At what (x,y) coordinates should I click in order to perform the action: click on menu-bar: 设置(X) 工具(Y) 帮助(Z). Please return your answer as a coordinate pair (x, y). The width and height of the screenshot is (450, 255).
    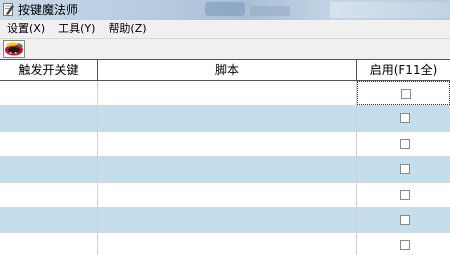
    Looking at the image, I should click on (225, 29).